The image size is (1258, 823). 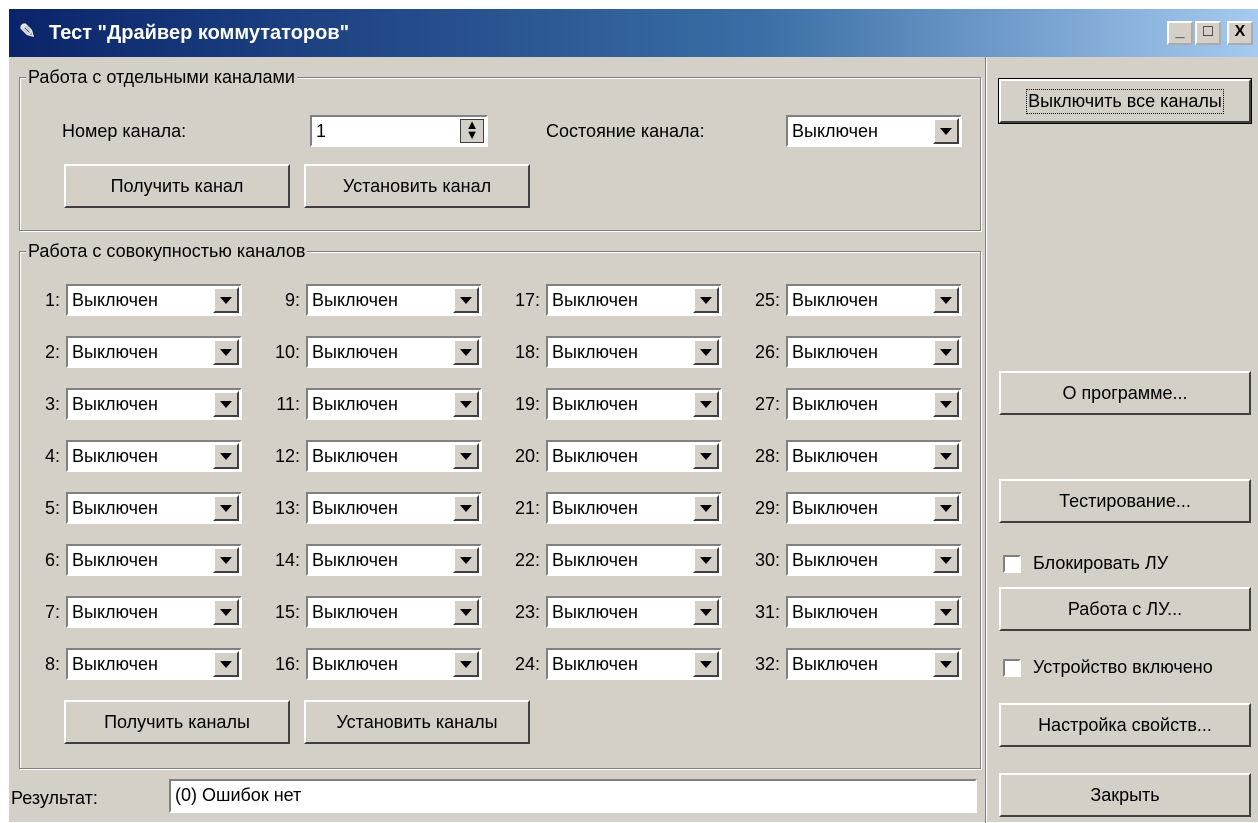 I want to click on device-on-label: Устройство включено, so click(x=1123, y=667).